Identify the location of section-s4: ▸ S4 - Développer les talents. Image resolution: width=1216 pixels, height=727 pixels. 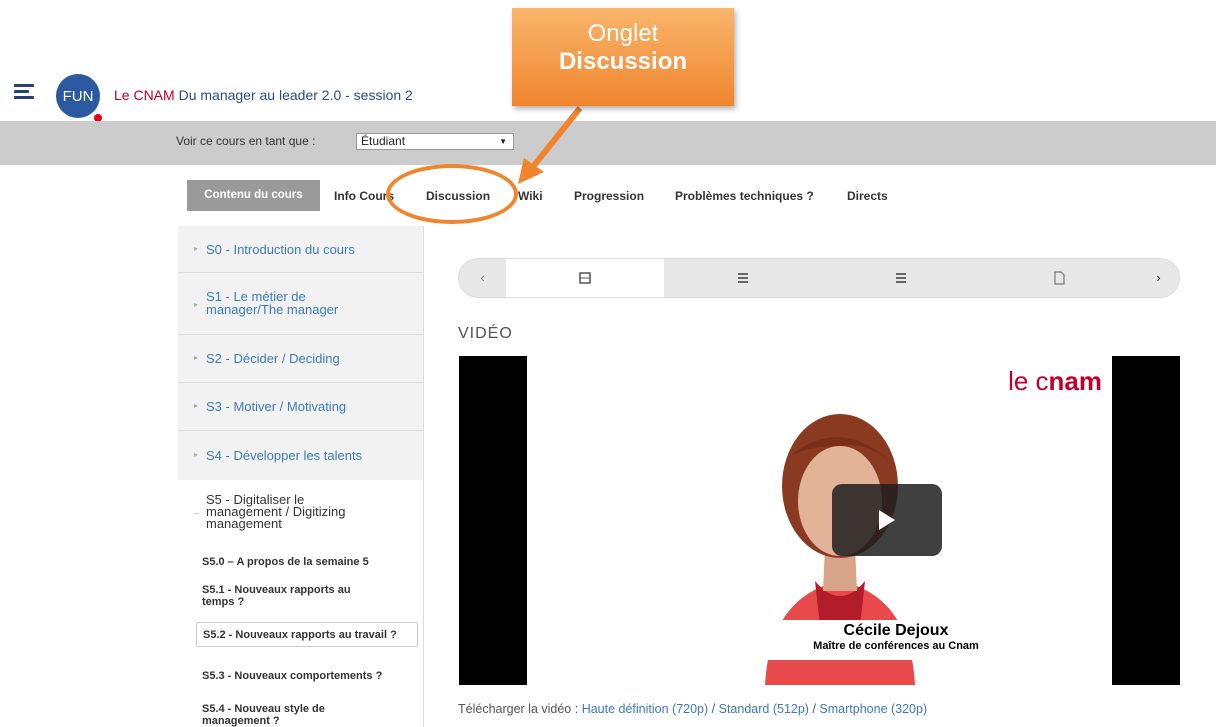
(300, 455).